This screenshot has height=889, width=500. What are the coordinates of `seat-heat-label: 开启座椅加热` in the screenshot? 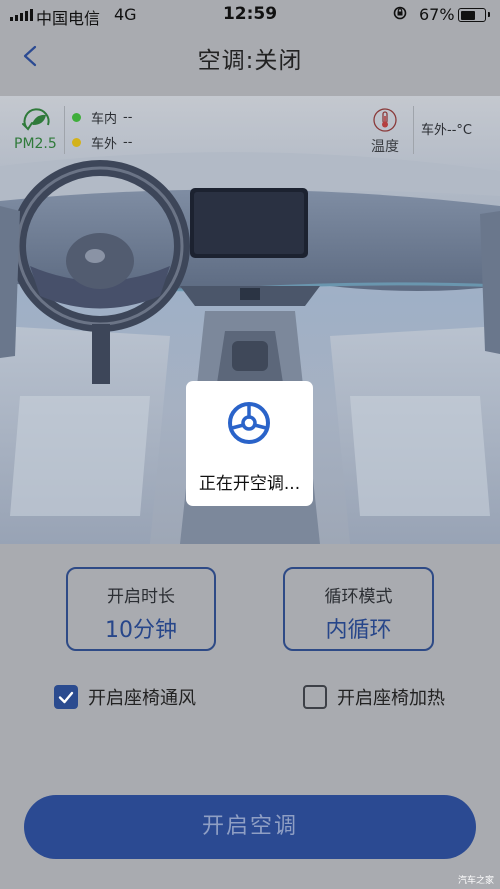 It's located at (391, 698).